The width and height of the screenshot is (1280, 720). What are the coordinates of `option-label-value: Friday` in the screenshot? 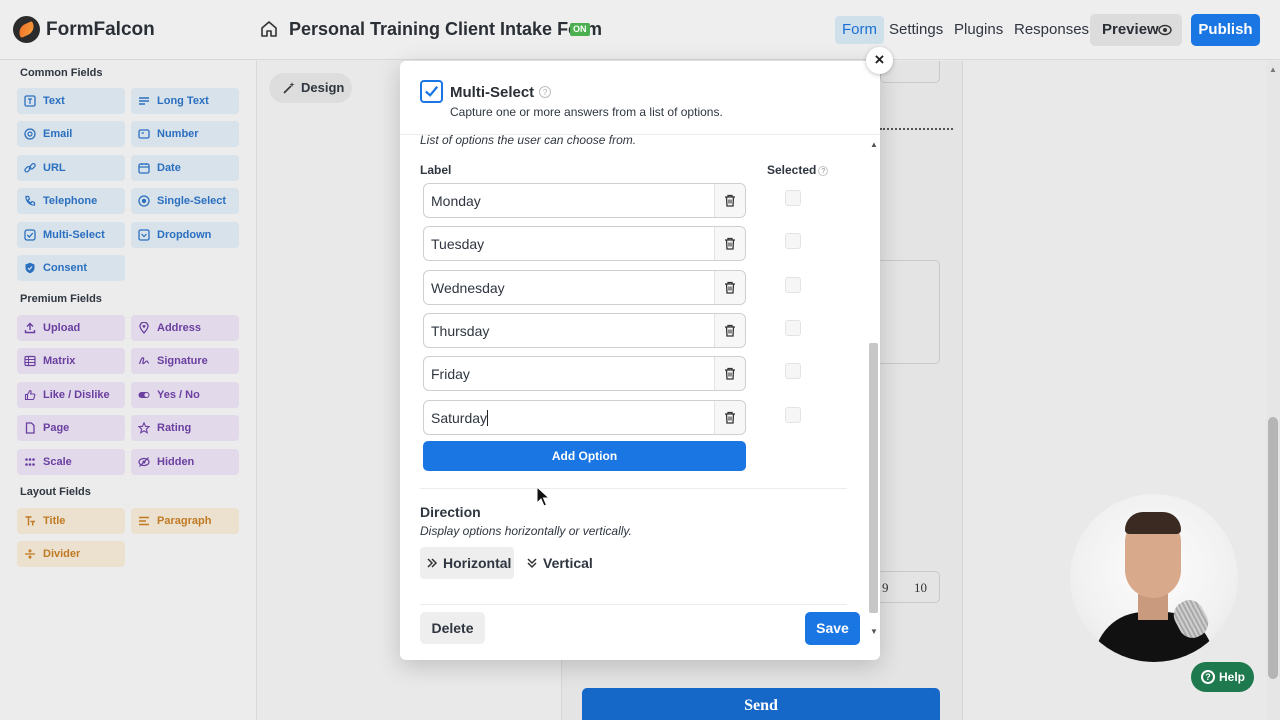 It's located at (450, 374).